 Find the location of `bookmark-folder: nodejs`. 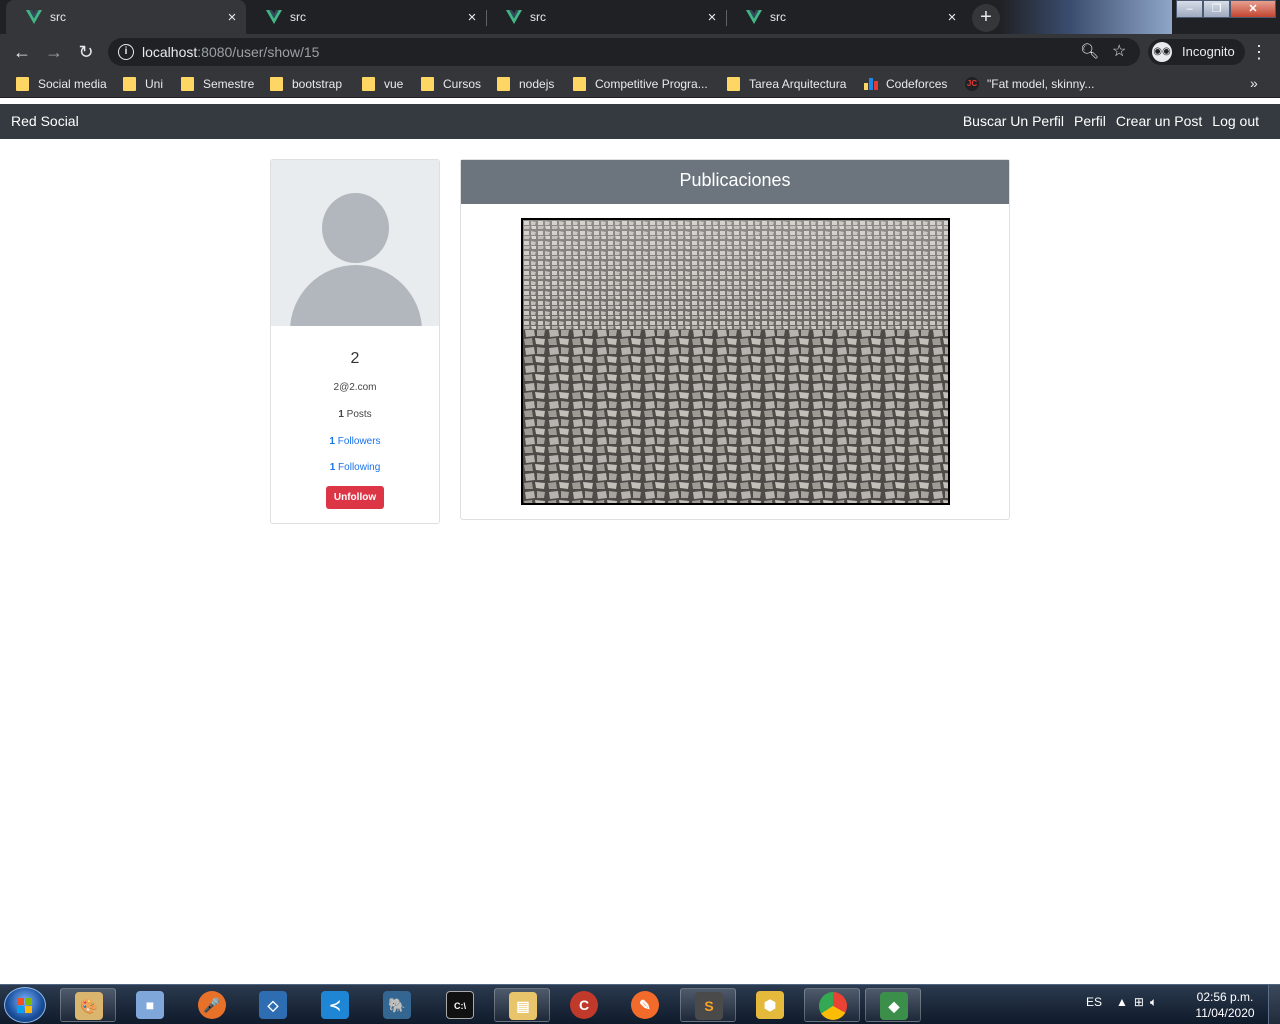

bookmark-folder: nodejs is located at coordinates (525, 84).